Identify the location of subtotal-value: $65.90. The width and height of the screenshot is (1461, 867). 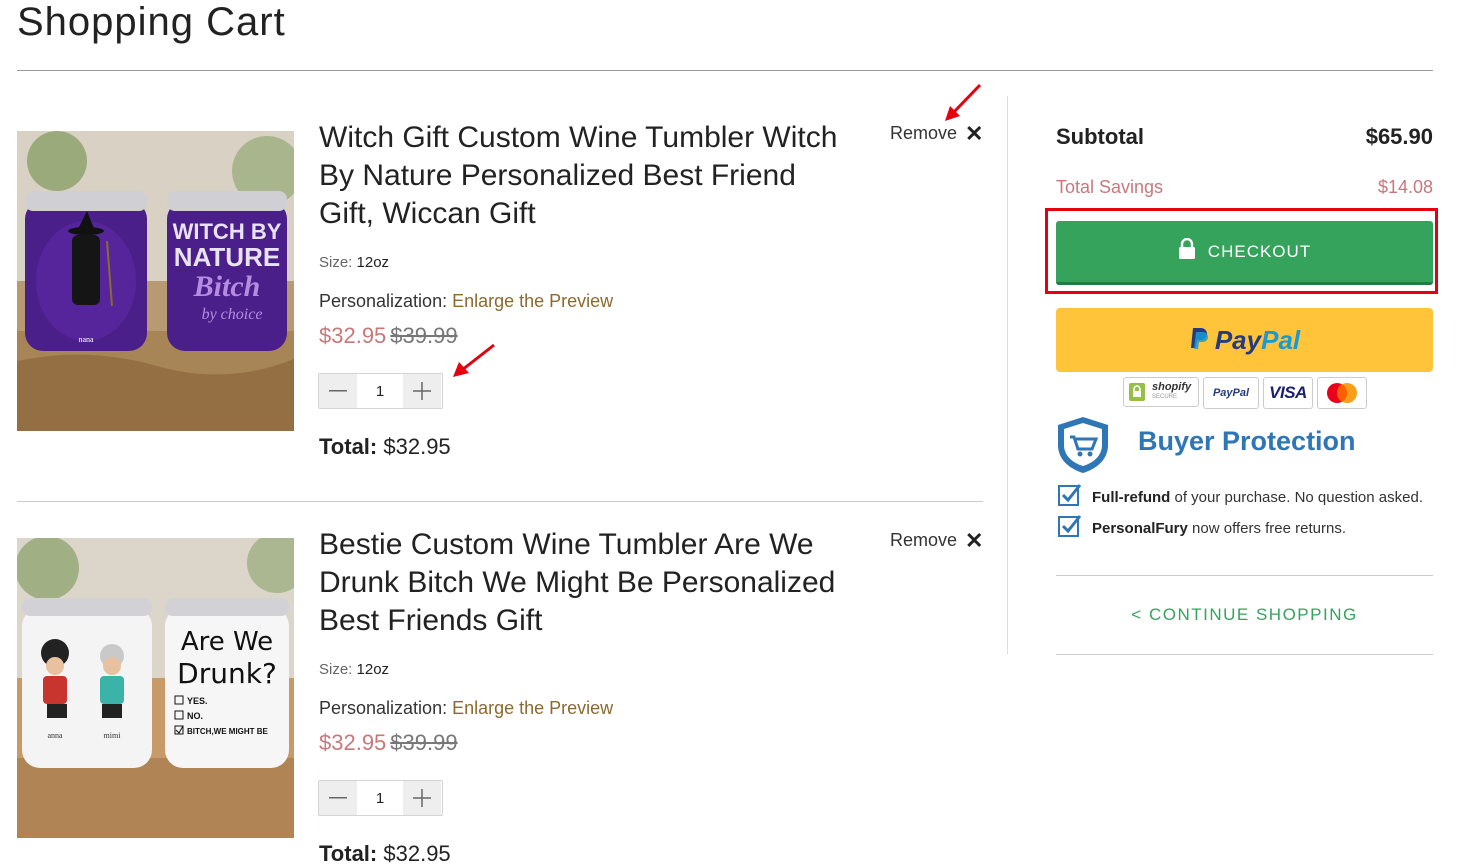
(1399, 136).